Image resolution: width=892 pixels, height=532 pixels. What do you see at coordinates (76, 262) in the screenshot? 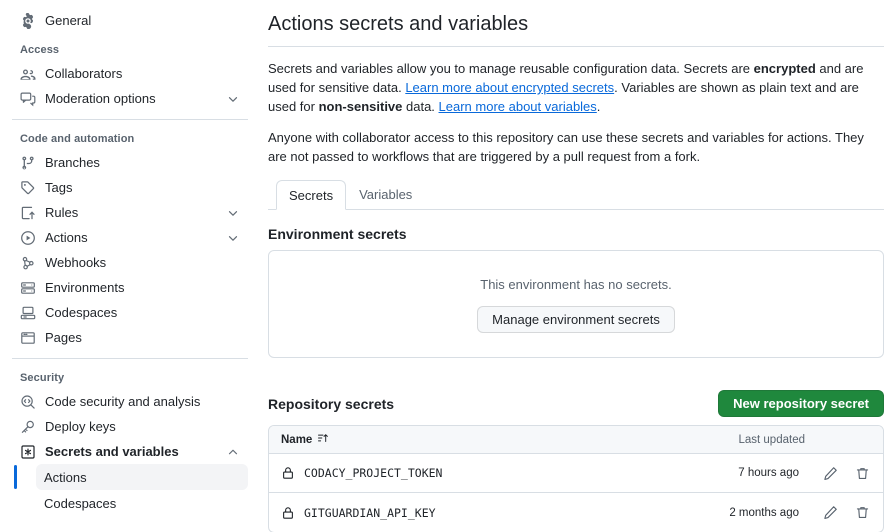
I see `sidebar-item-label: Webhooks` at bounding box center [76, 262].